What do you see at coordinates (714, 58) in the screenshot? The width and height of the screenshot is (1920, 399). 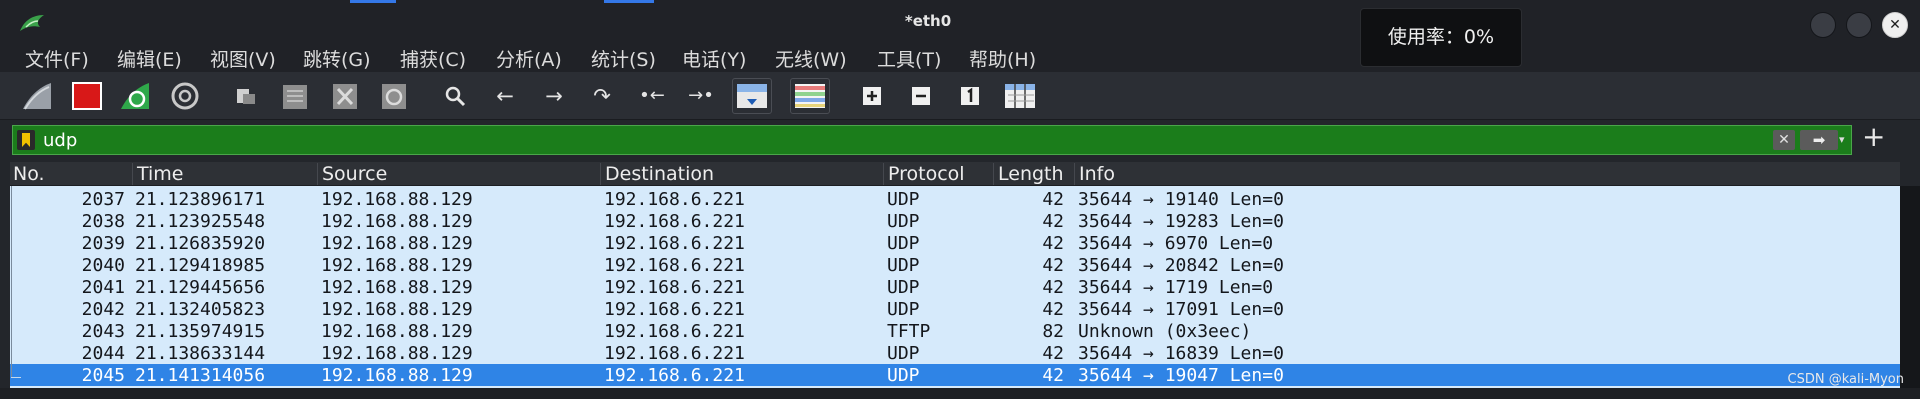 I see `menu-telephony: 电话(Y)` at bounding box center [714, 58].